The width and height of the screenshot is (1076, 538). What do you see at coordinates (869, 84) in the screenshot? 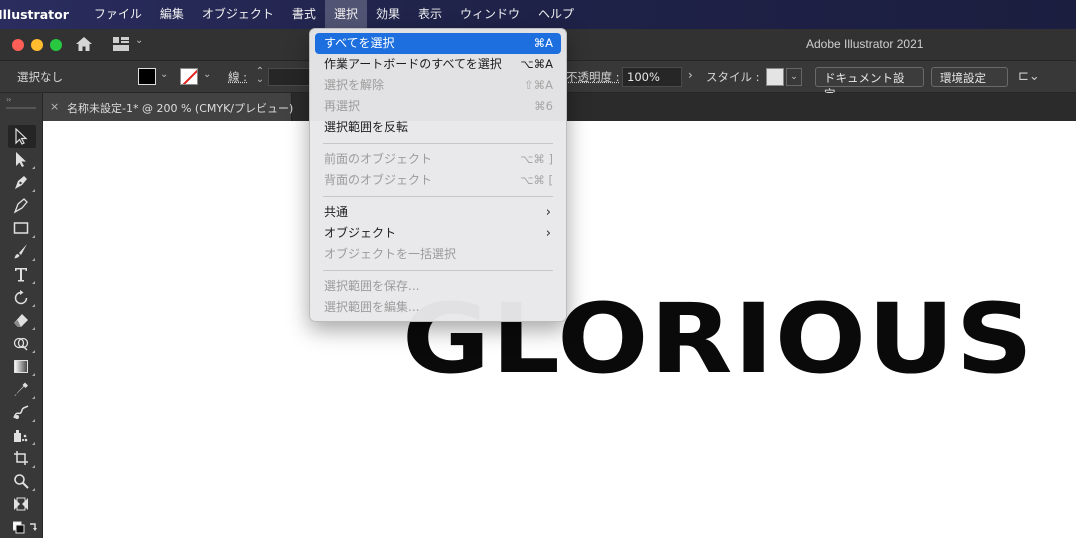
I see `document-setup-button: ドキュメント設定` at bounding box center [869, 84].